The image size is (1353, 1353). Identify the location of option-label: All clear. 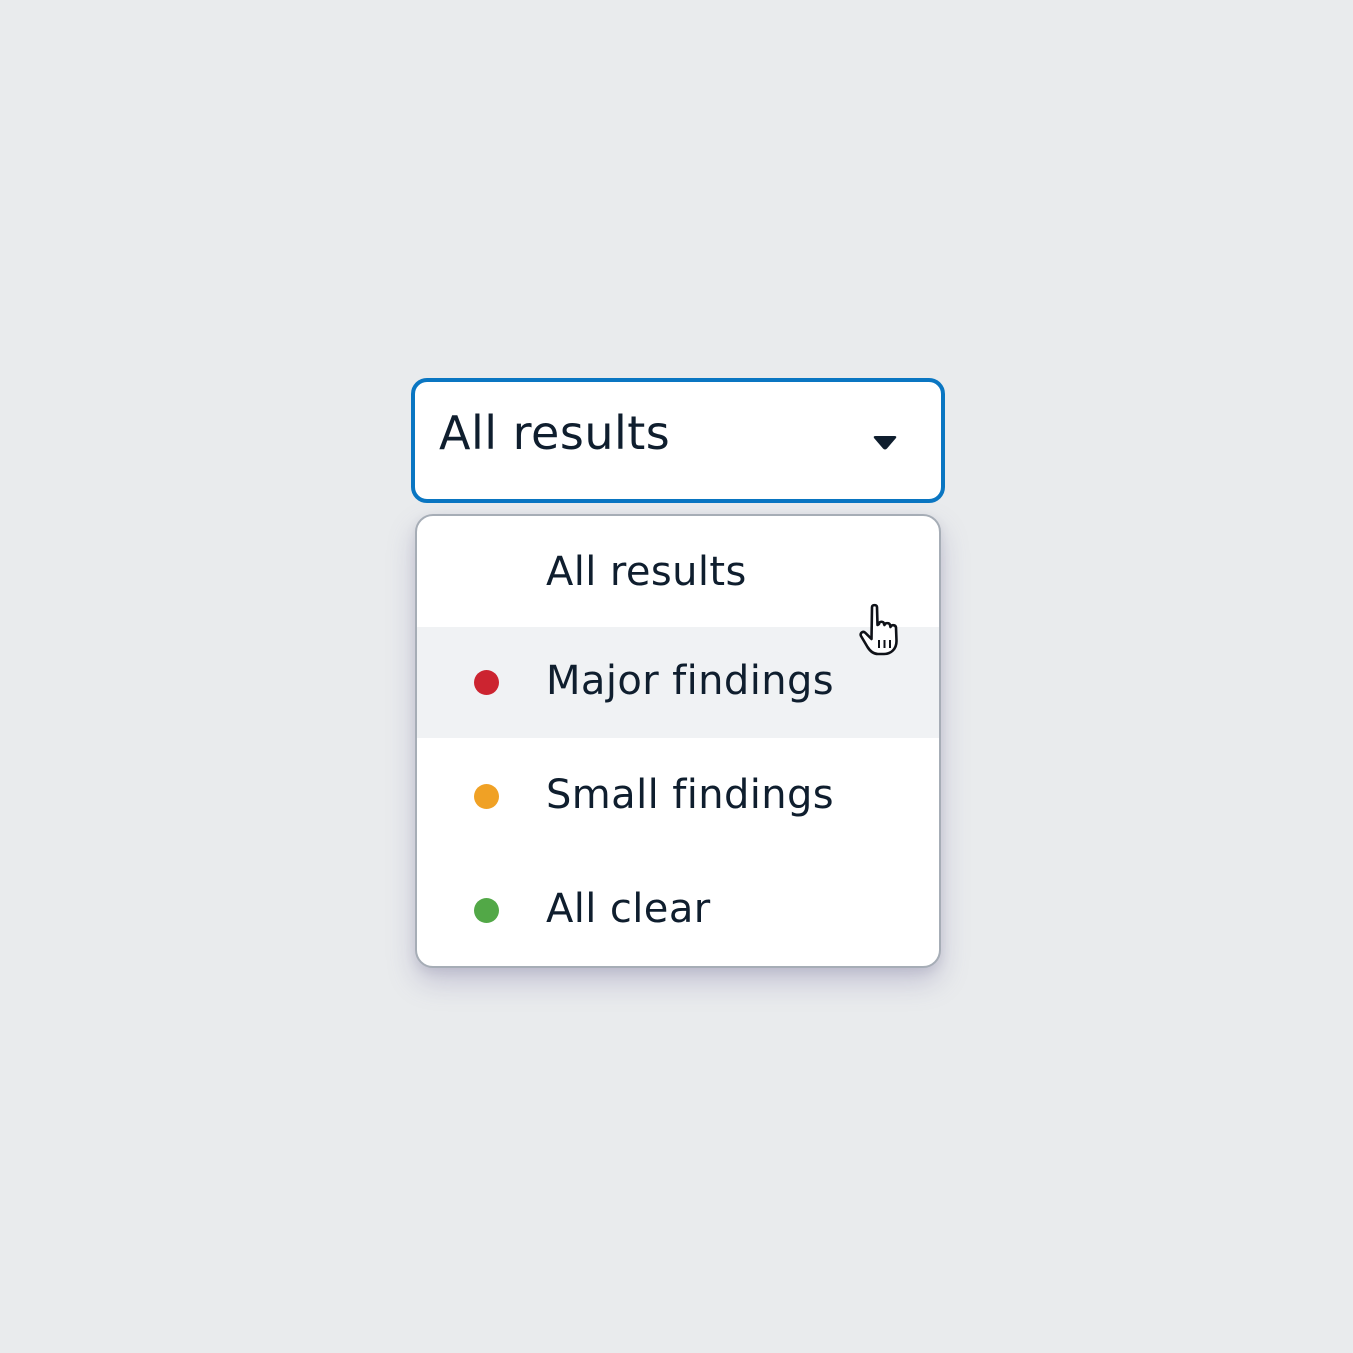
(628, 909).